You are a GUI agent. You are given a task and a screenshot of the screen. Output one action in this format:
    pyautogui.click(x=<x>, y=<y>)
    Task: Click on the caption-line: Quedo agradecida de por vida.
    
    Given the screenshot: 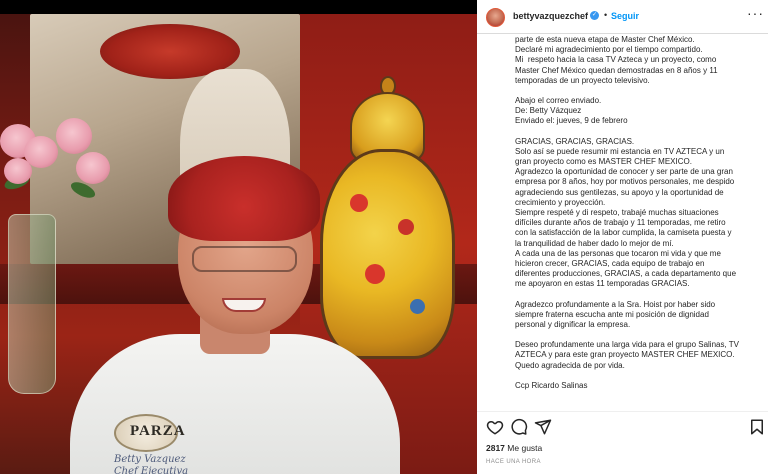 What is the action you would take?
    pyautogui.click(x=570, y=365)
    